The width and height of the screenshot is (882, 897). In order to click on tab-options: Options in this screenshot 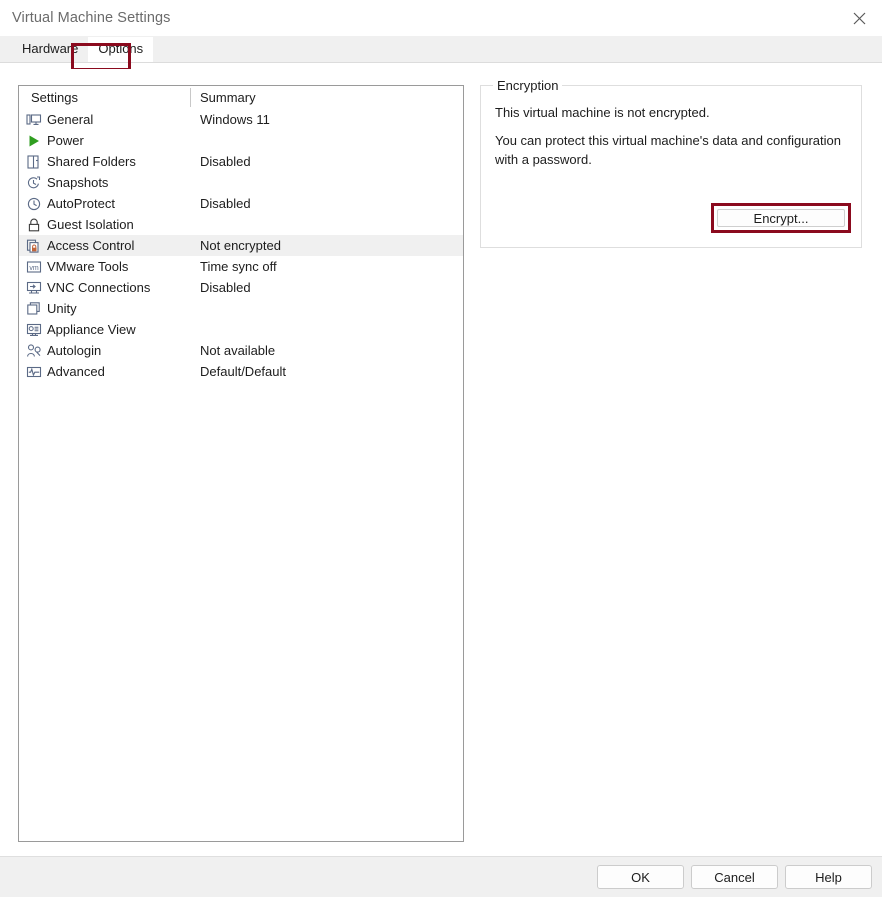, I will do `click(121, 49)`.